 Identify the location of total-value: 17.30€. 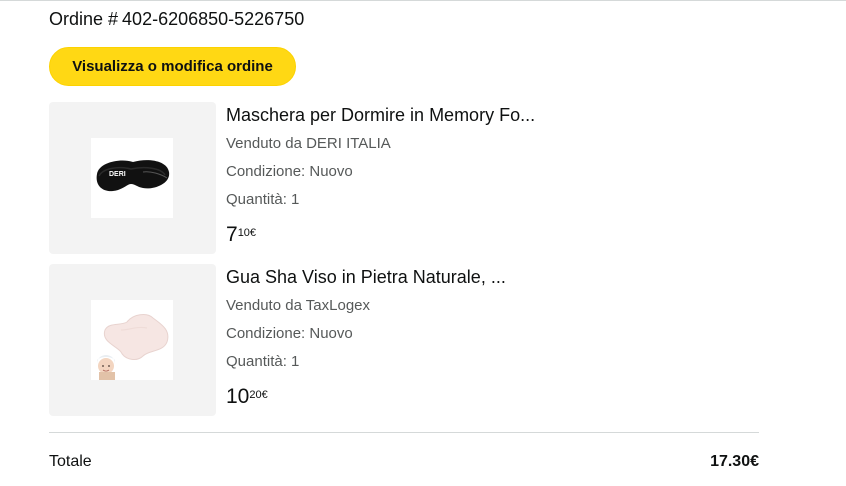
(734, 461).